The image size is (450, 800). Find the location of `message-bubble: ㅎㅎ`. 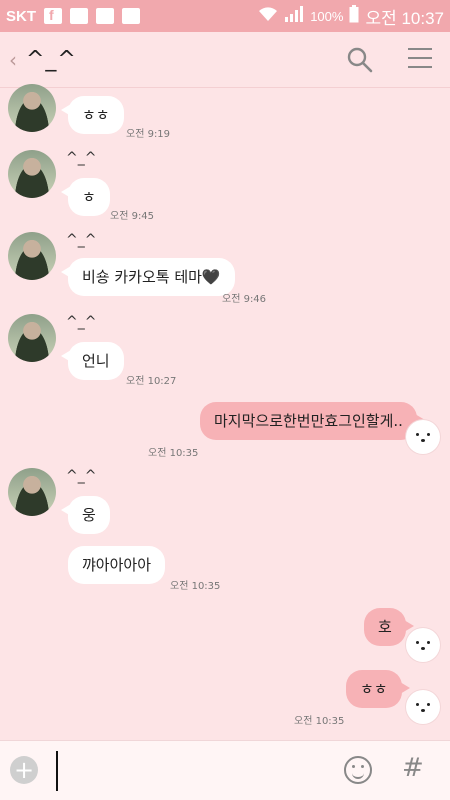

message-bubble: ㅎㅎ is located at coordinates (92, 115).